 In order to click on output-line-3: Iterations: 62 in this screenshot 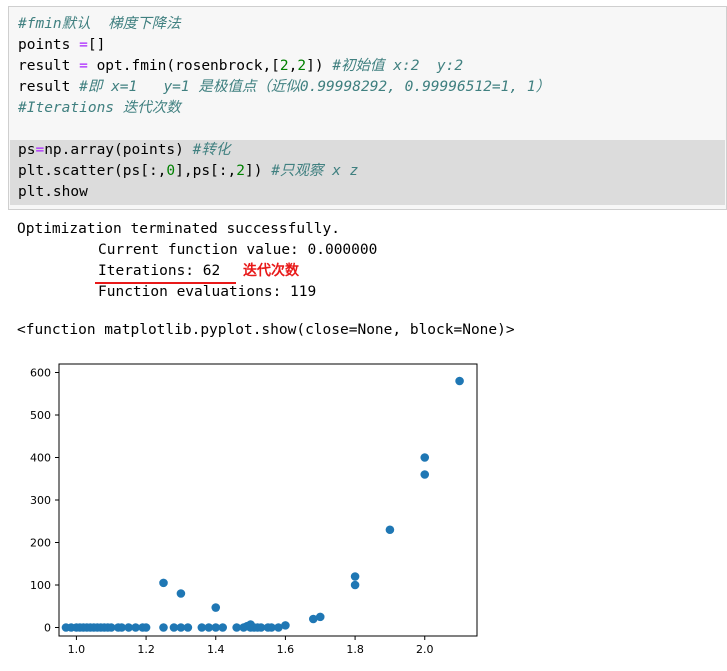, I will do `click(159, 271)`.